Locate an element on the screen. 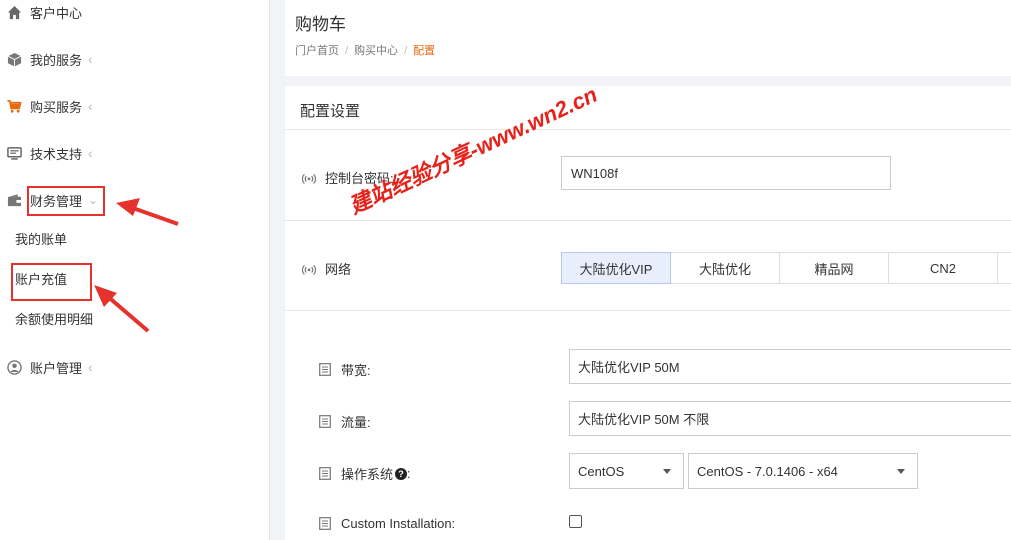 The width and height of the screenshot is (1011, 540). bandwidth-label: 带宽: is located at coordinates (344, 369).